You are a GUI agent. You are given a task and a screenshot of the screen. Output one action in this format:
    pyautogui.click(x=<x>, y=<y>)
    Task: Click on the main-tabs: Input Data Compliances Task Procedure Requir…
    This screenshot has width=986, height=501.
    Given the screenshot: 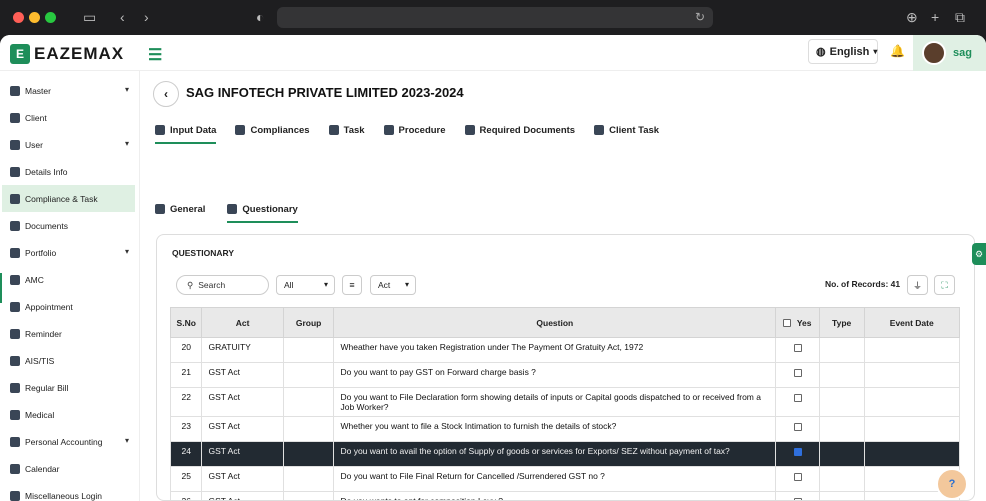 What is the action you would take?
    pyautogui.click(x=416, y=131)
    